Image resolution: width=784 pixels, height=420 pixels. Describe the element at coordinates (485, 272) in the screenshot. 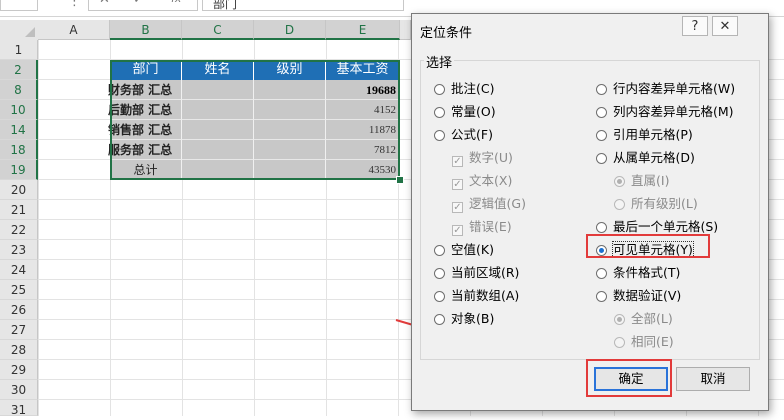

I see `option-label: 当前区域(R)` at that location.